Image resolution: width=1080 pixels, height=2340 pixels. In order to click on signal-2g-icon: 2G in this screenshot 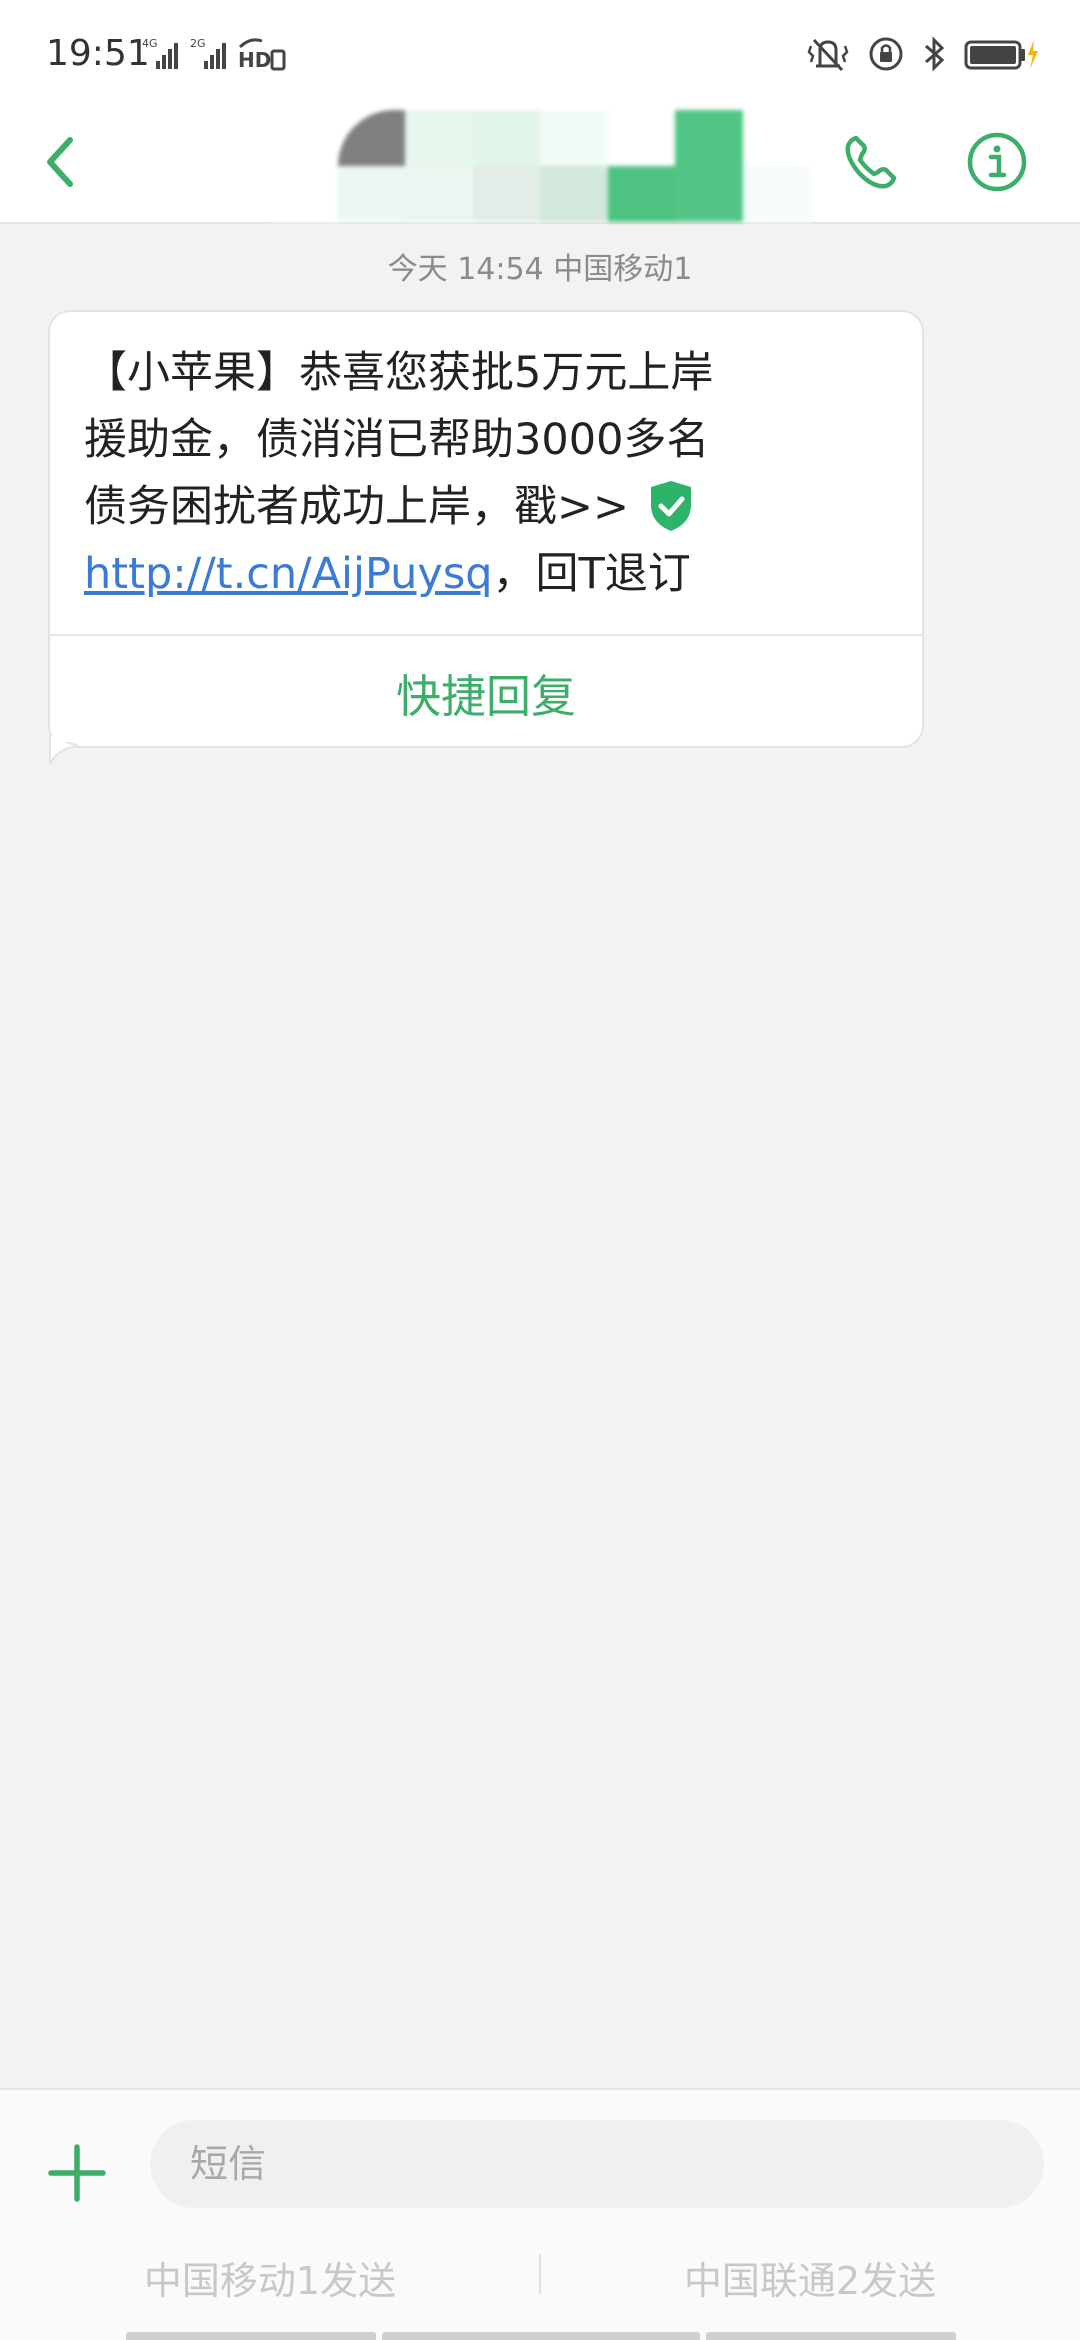, I will do `click(208, 53)`.